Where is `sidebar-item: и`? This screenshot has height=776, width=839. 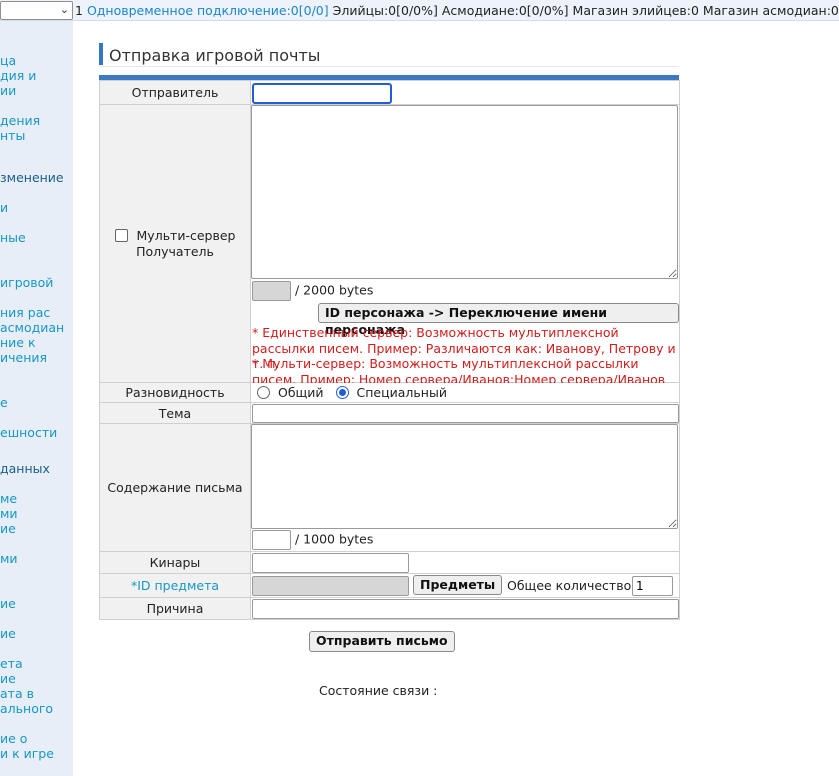
sidebar-item: и is located at coordinates (36, 207).